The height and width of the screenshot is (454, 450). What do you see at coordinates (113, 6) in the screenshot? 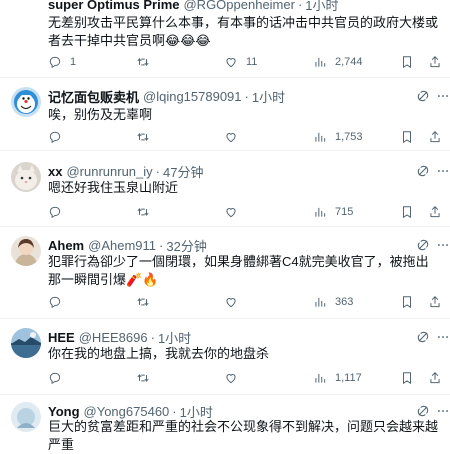
I see `display-name: super Optimus Prime` at bounding box center [113, 6].